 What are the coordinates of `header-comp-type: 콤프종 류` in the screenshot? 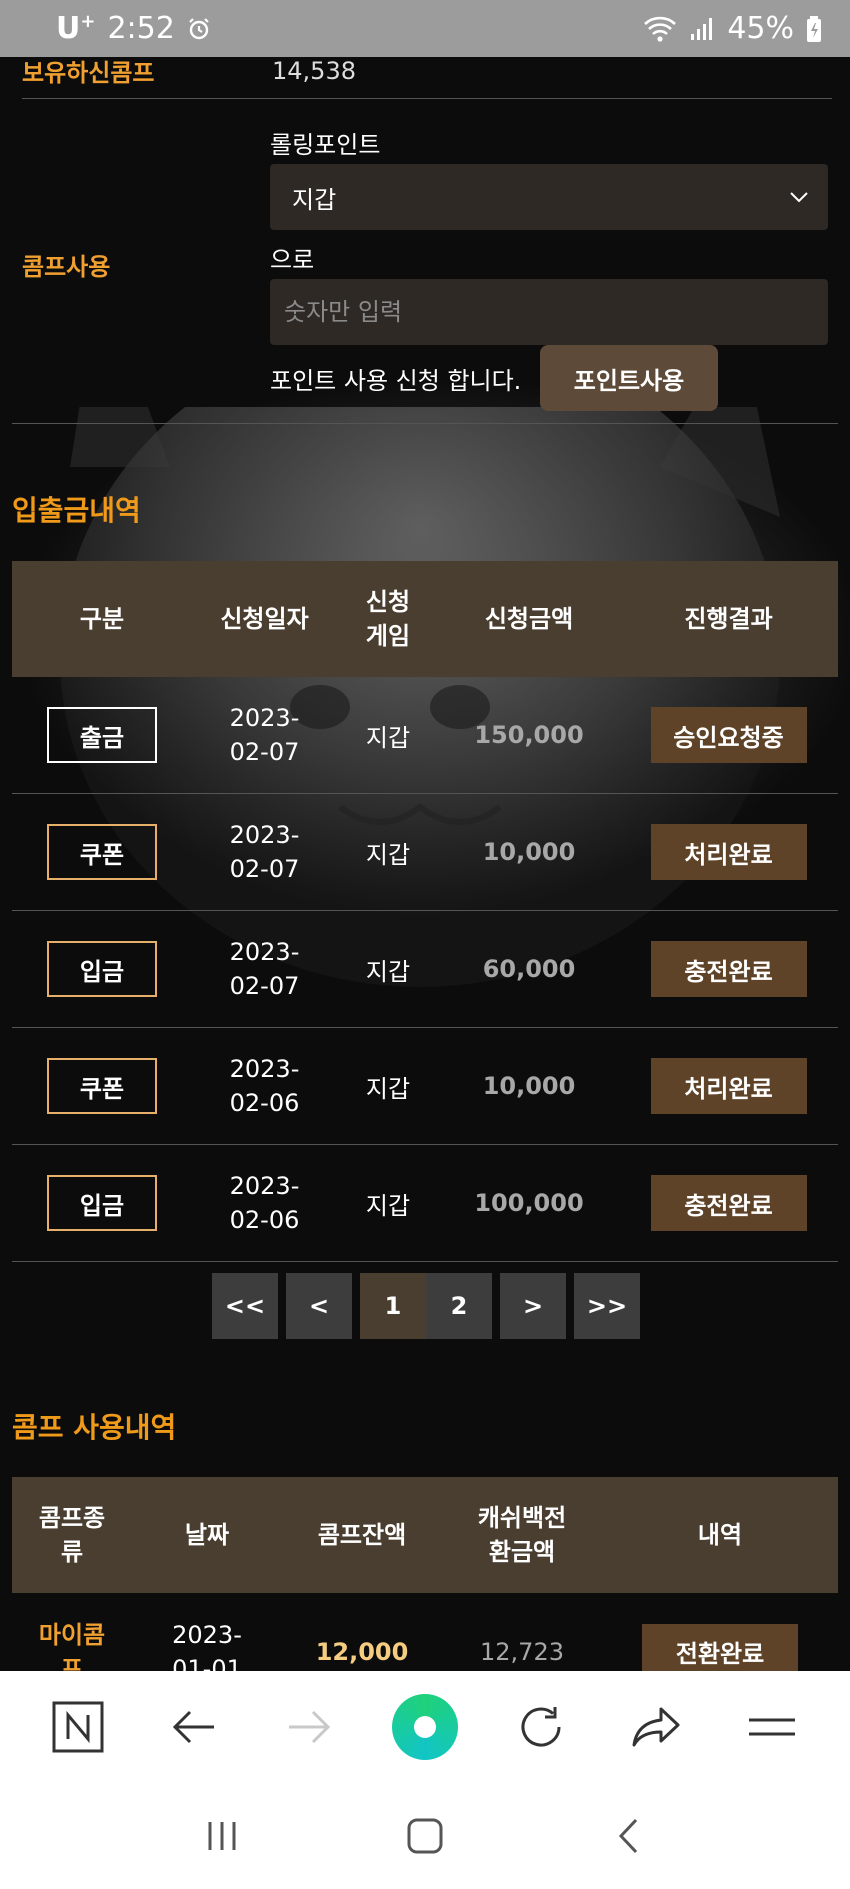 It's located at (72, 1535).